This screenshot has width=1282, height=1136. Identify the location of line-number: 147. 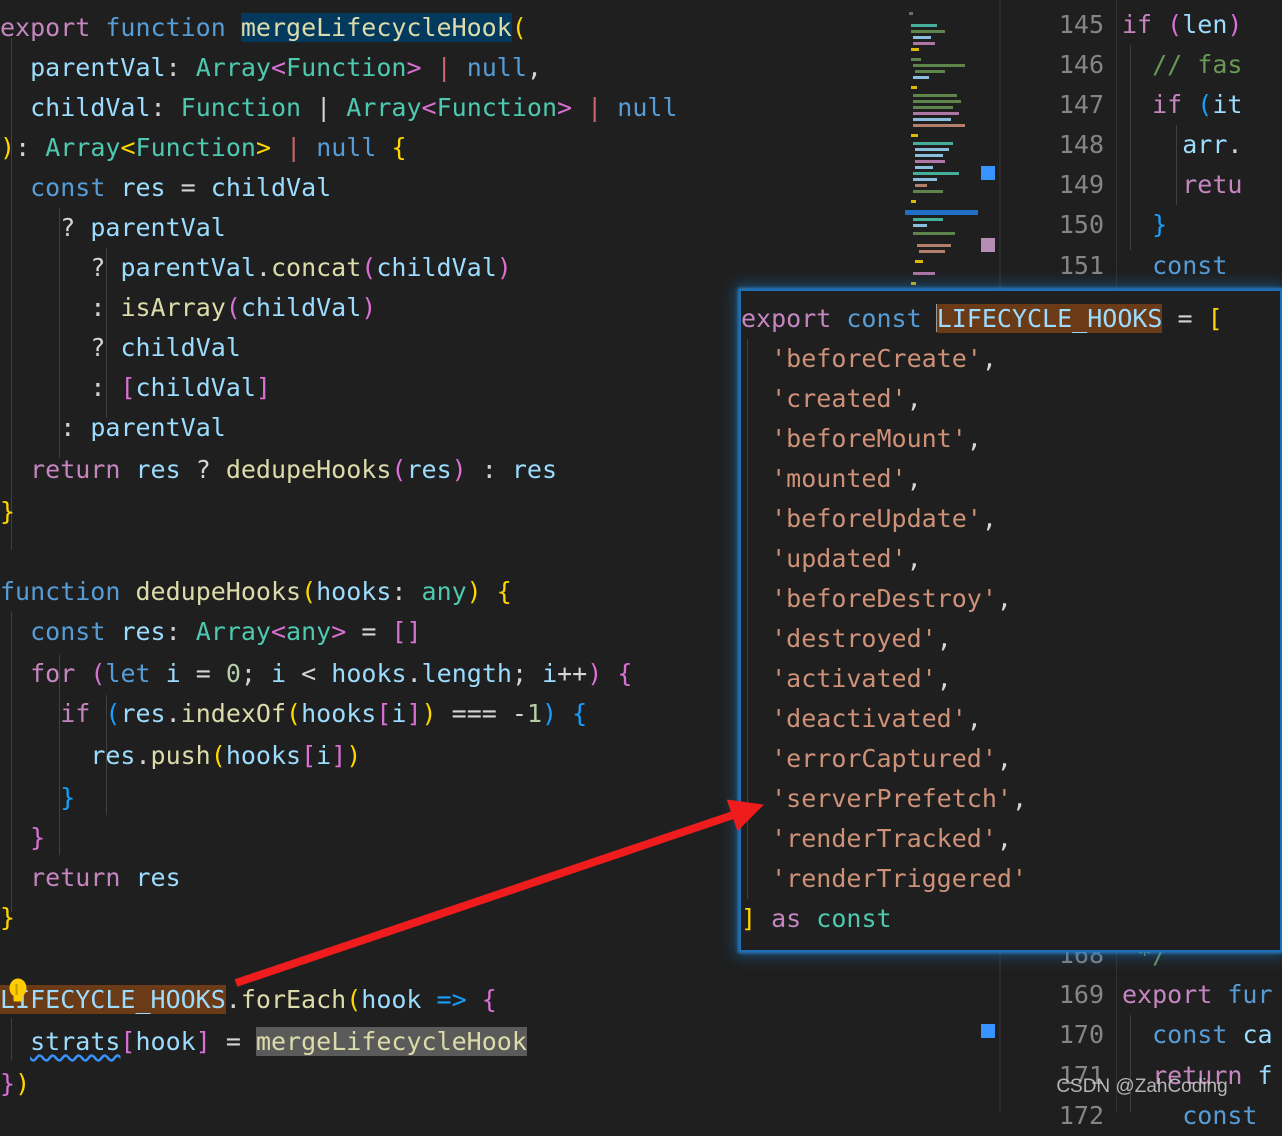
(1081, 104).